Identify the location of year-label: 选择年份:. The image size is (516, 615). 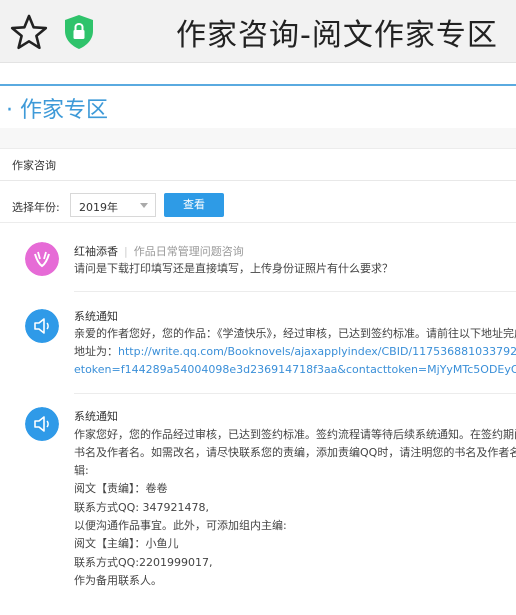
(36, 207).